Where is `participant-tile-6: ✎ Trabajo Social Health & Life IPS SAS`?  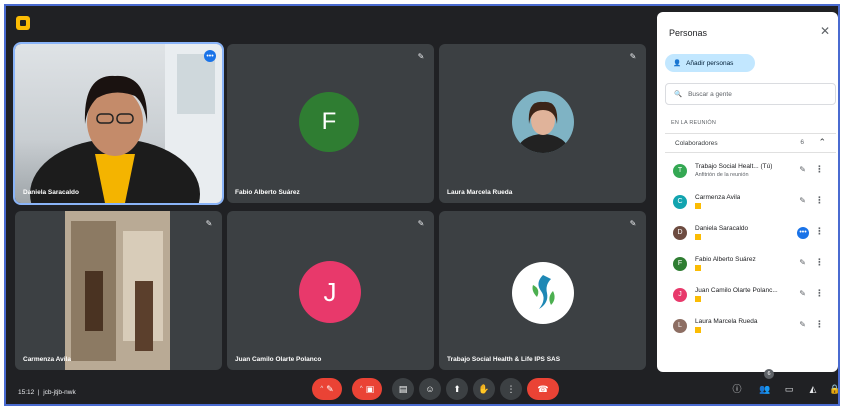
participant-tile-6: ✎ Trabajo Social Health & Life IPS SAS is located at coordinates (542, 290).